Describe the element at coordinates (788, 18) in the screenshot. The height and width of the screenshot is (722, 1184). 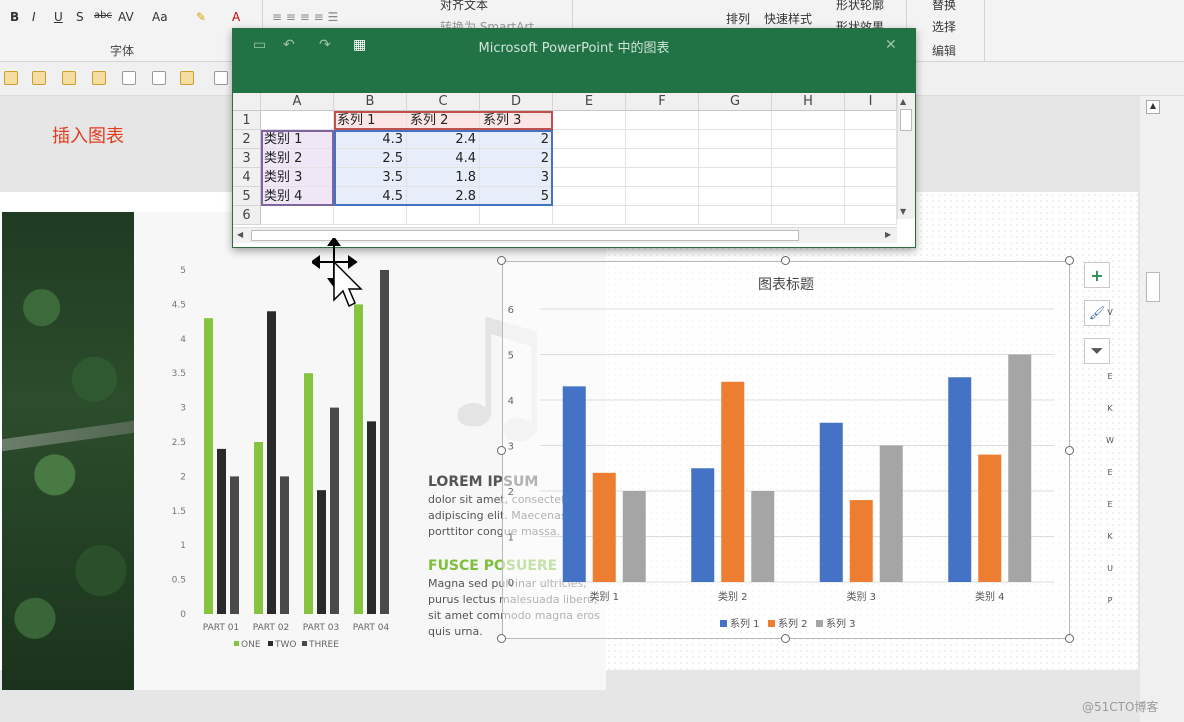
I see `quick-styles-button: 快速样式` at that location.